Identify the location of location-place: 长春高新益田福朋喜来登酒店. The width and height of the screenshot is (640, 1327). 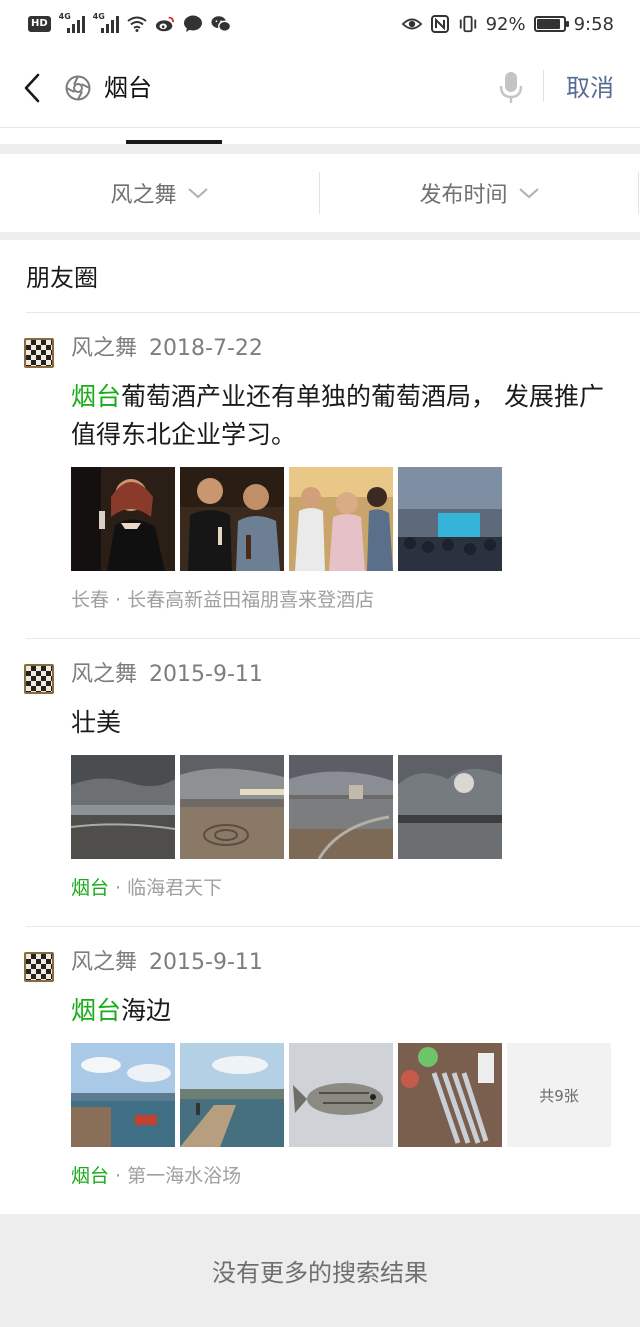
(251, 600).